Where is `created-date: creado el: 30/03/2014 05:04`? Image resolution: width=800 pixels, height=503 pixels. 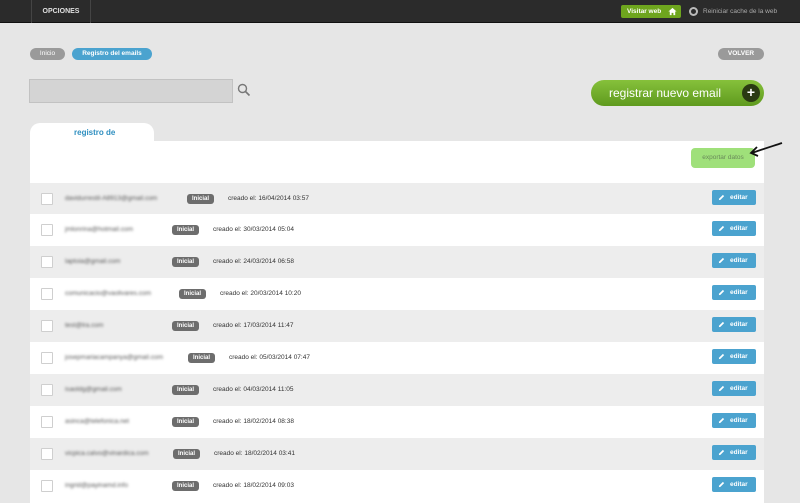
created-date: creado el: 30/03/2014 05:04 is located at coordinates (253, 229).